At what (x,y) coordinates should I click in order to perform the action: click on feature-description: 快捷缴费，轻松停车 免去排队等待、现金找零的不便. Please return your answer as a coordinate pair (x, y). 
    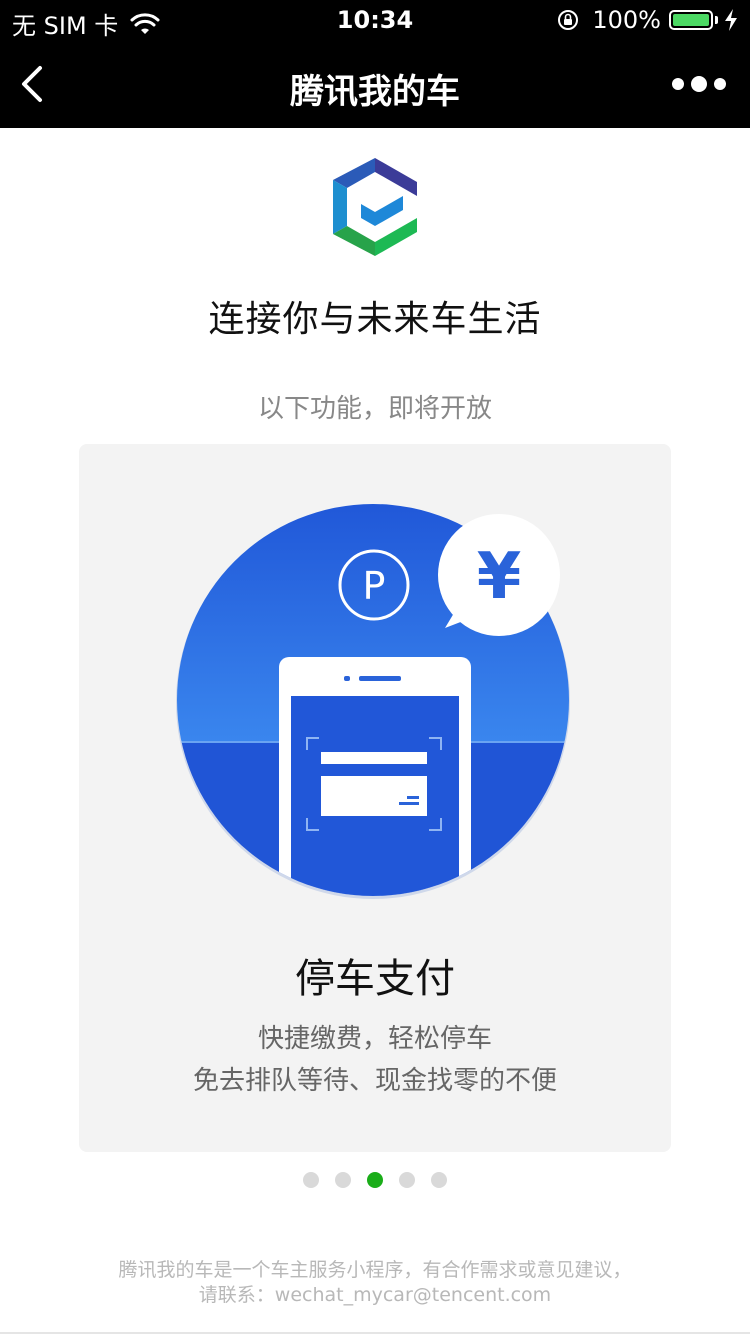
    Looking at the image, I should click on (375, 1060).